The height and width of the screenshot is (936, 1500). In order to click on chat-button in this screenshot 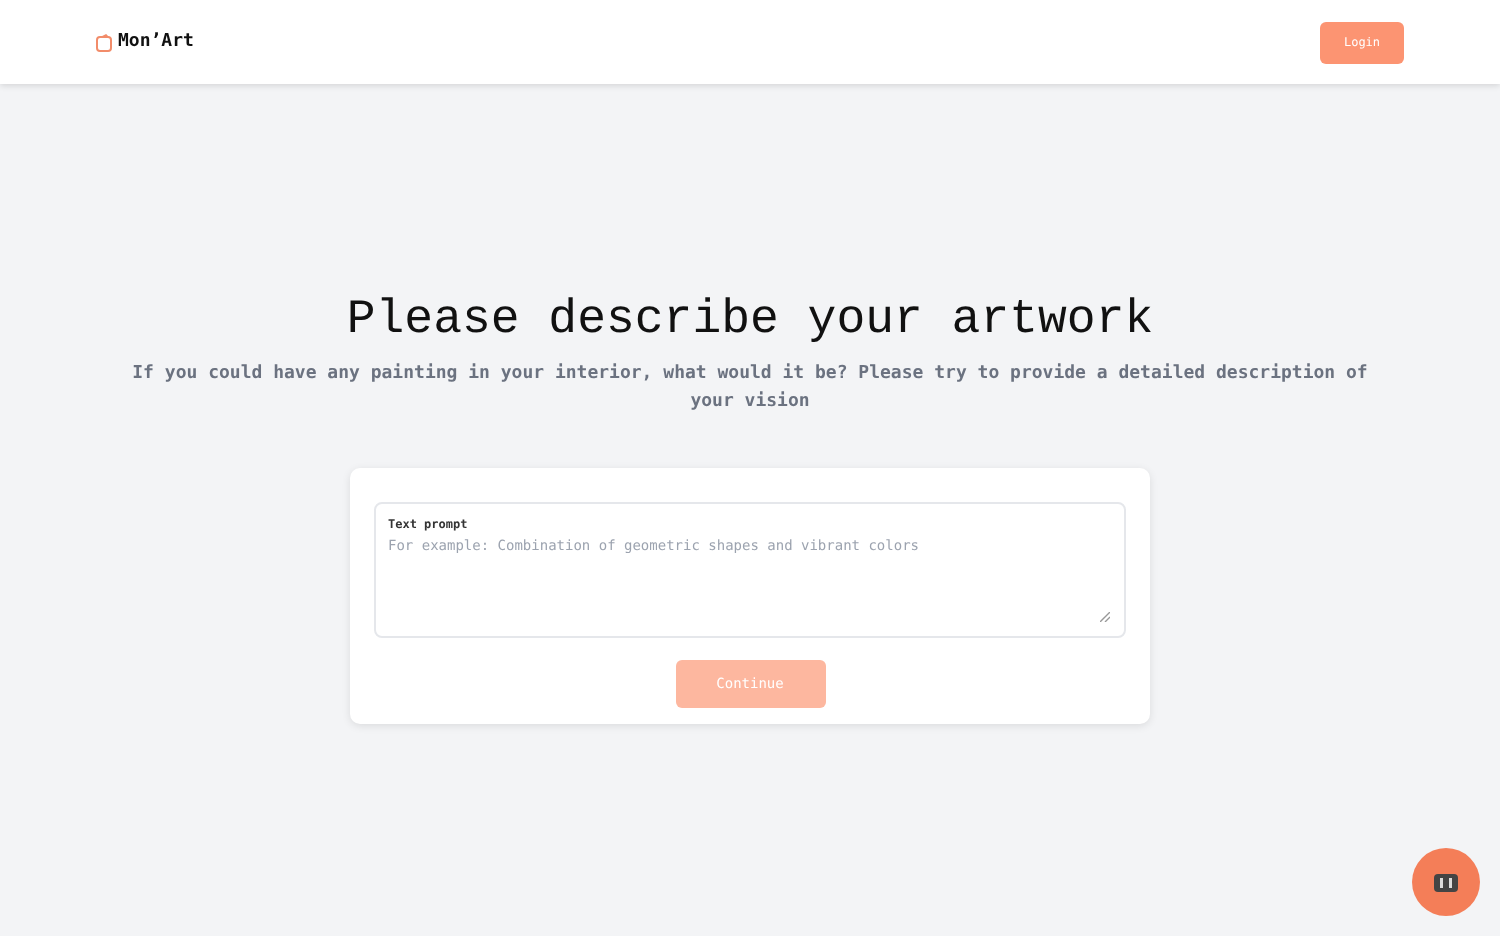, I will do `click(1446, 882)`.